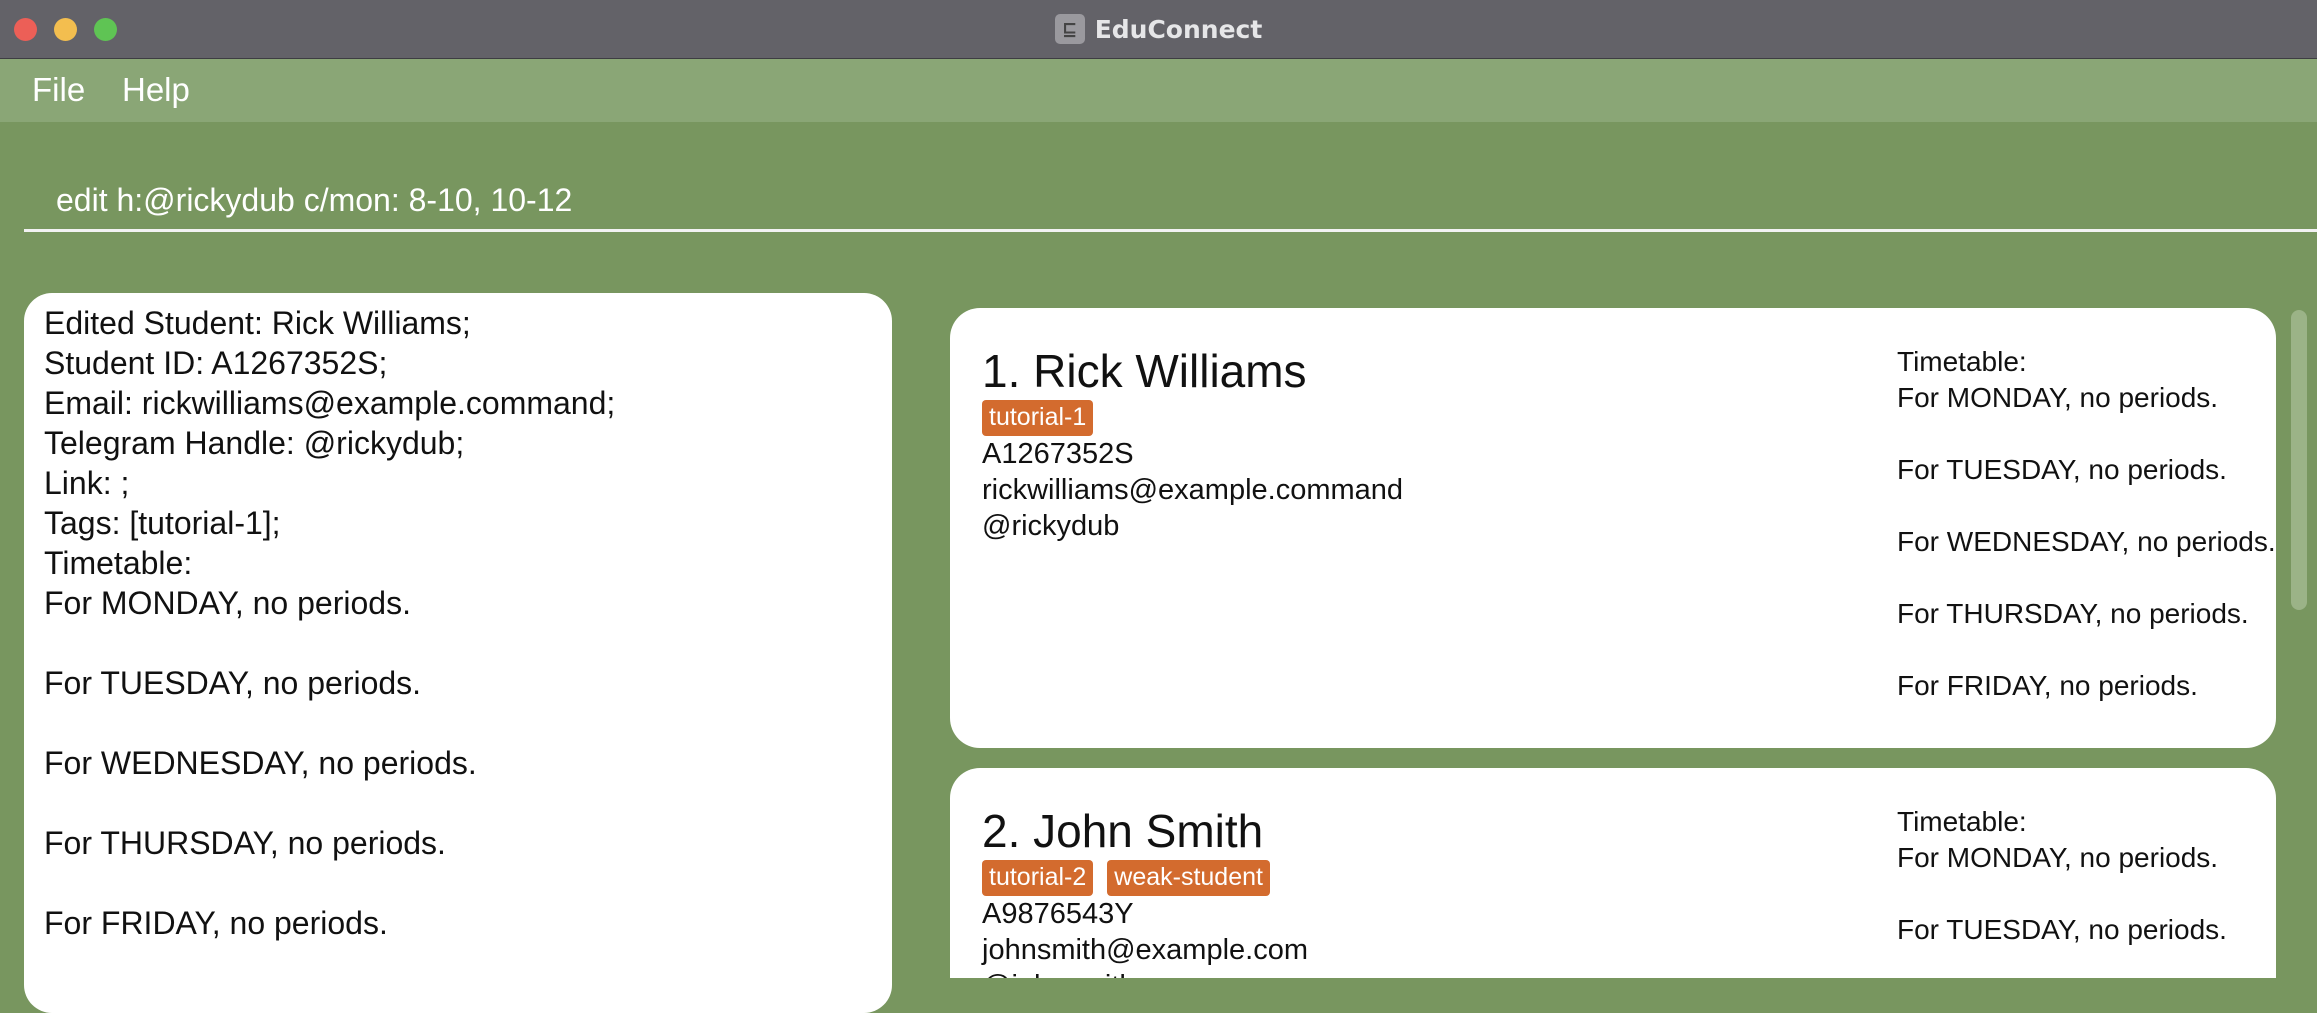  What do you see at coordinates (330, 403) in the screenshot?
I see `result-line: Email: rickwilliams@example.command;` at bounding box center [330, 403].